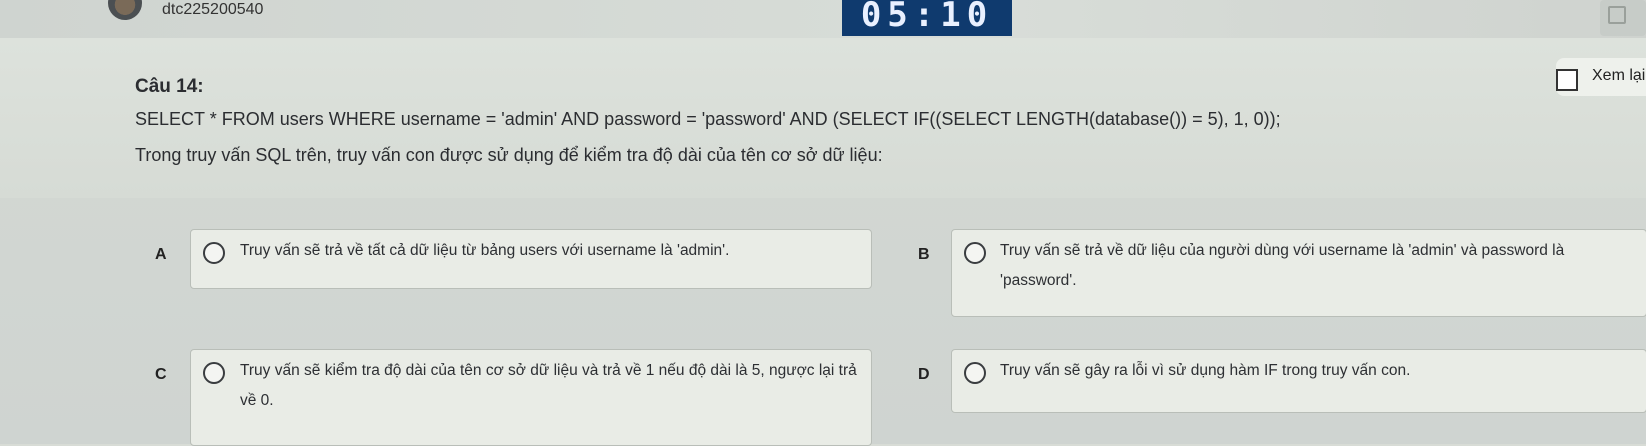 The height and width of the screenshot is (446, 1646). What do you see at coordinates (214, 253) in the screenshot?
I see `option-a-radio` at bounding box center [214, 253].